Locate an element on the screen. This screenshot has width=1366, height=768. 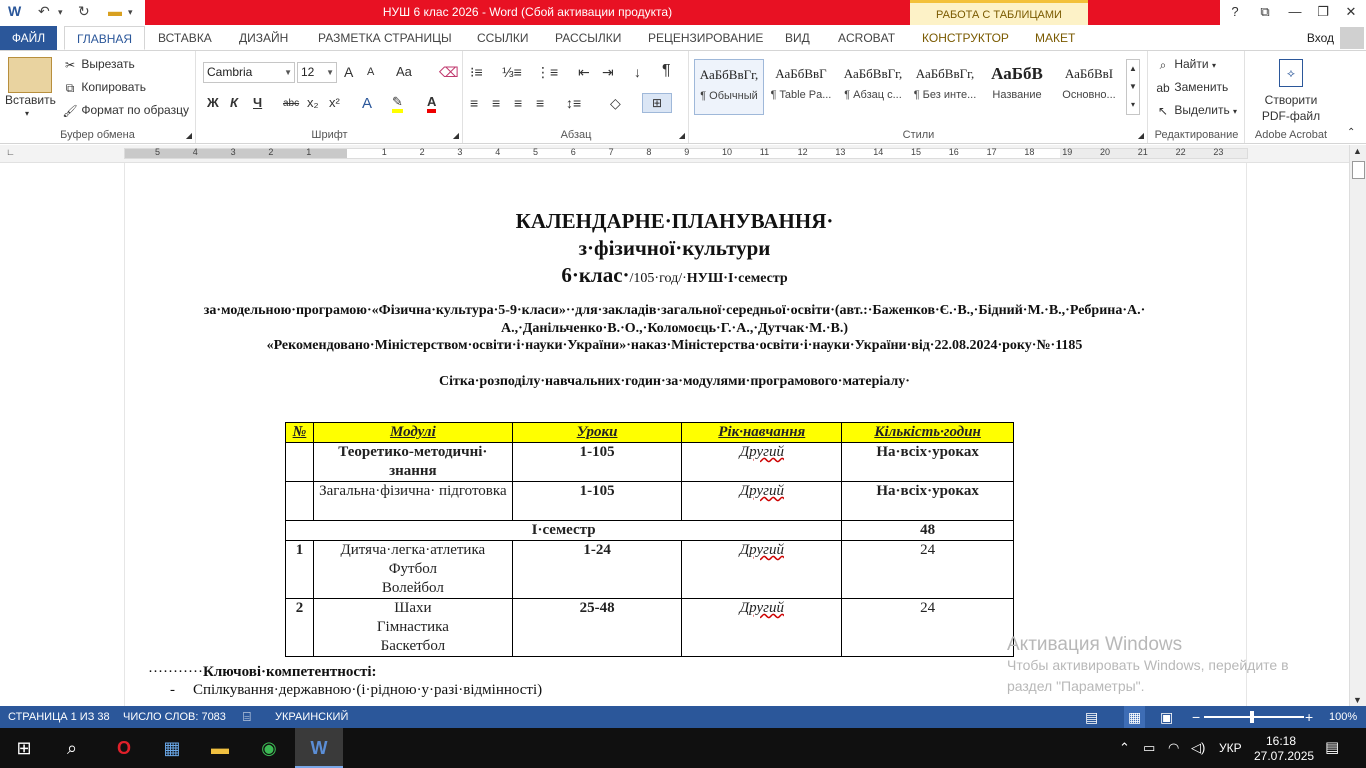
search-icon: ⌕ is located at coordinates (72, 748).